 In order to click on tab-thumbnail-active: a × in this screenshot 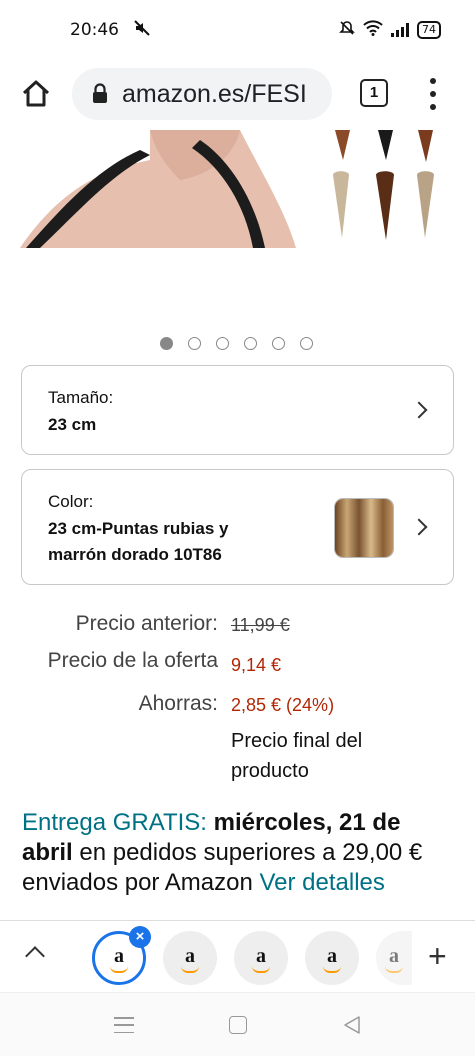, I will do `click(121, 955)`.